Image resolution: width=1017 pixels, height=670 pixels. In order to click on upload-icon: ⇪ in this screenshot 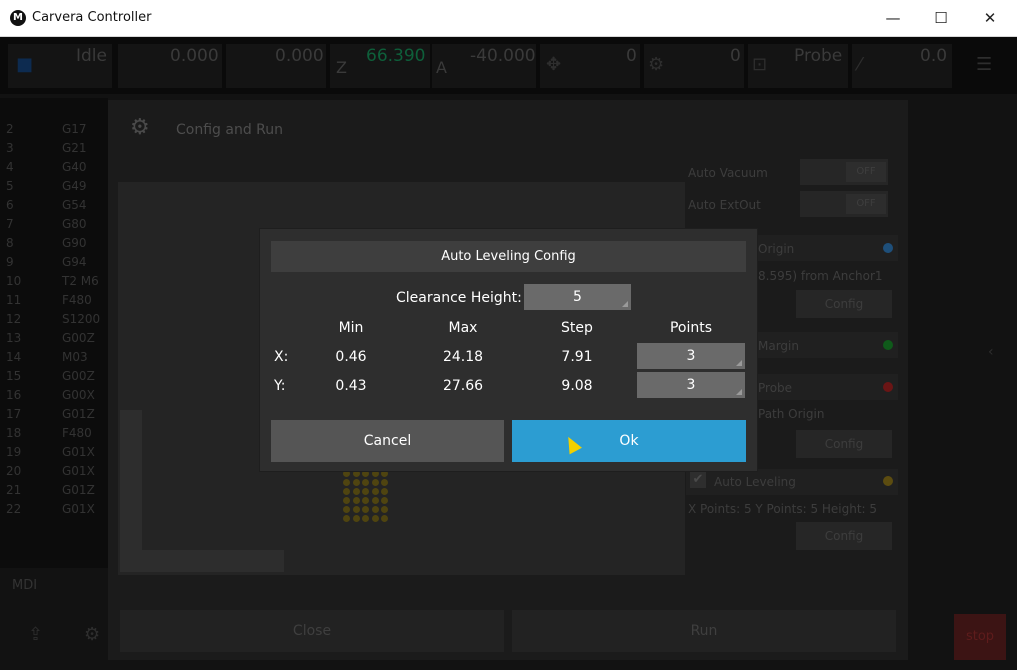, I will do `click(35, 634)`.